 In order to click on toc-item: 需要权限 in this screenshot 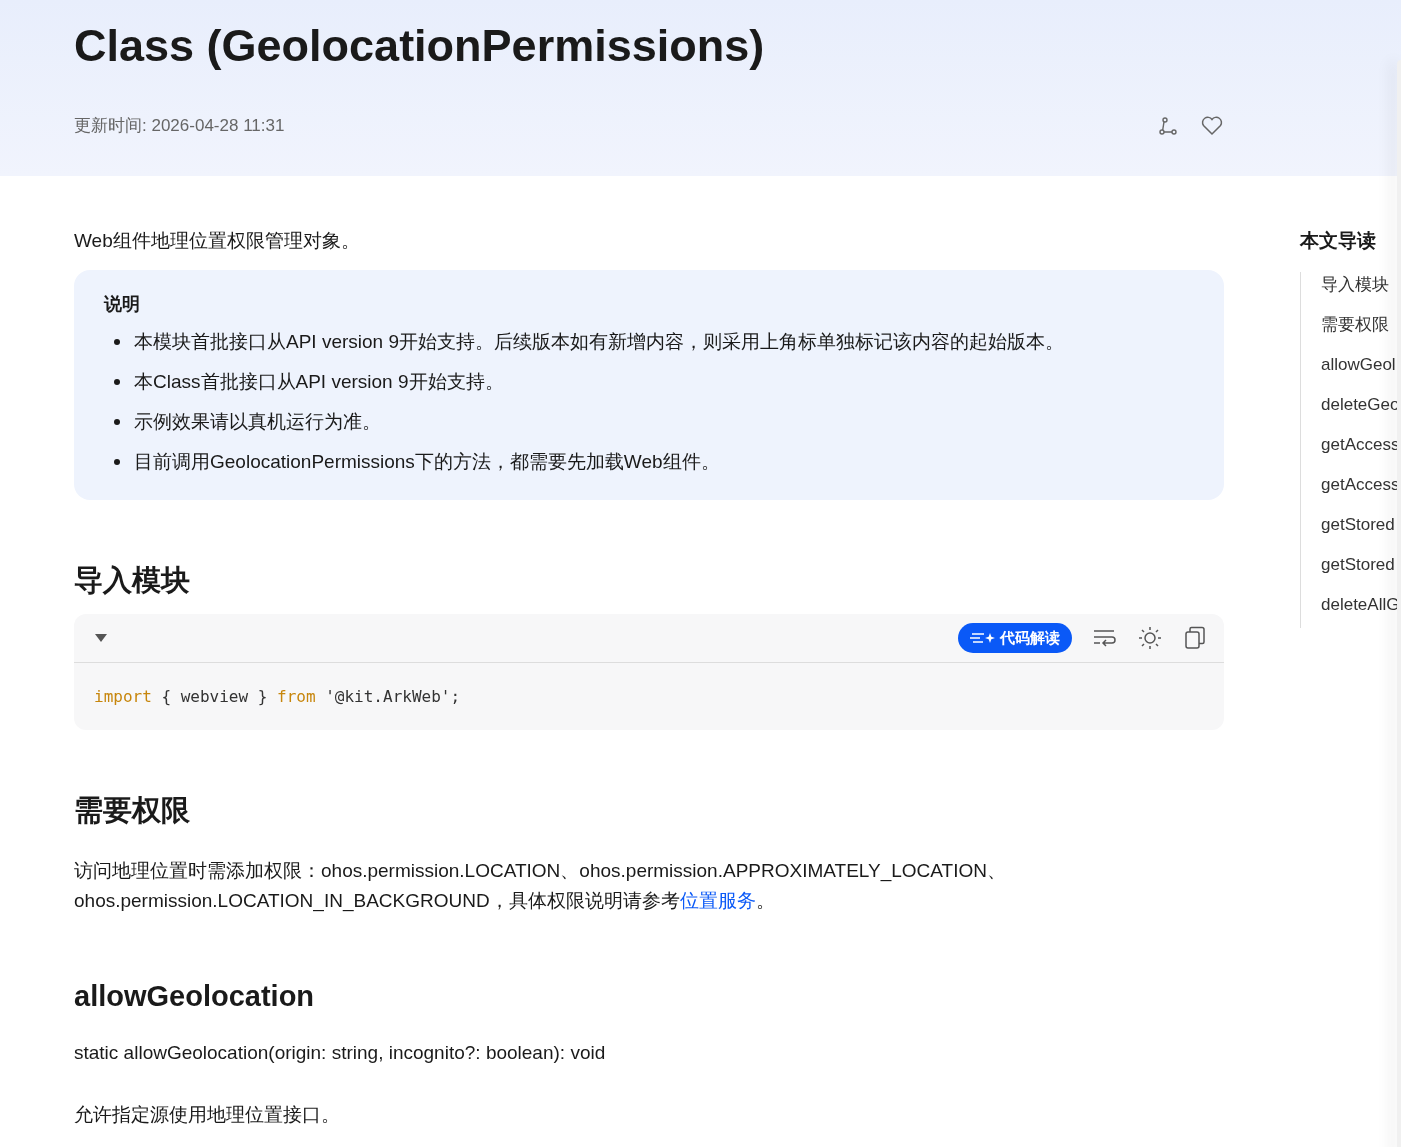, I will do `click(1360, 325)`.